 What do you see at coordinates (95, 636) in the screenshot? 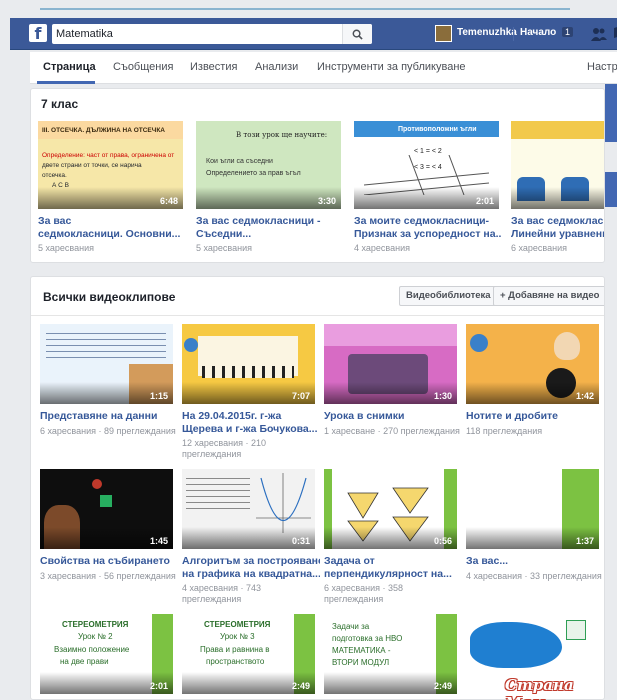
I see `thumb-line: Урок № 2` at bounding box center [95, 636].